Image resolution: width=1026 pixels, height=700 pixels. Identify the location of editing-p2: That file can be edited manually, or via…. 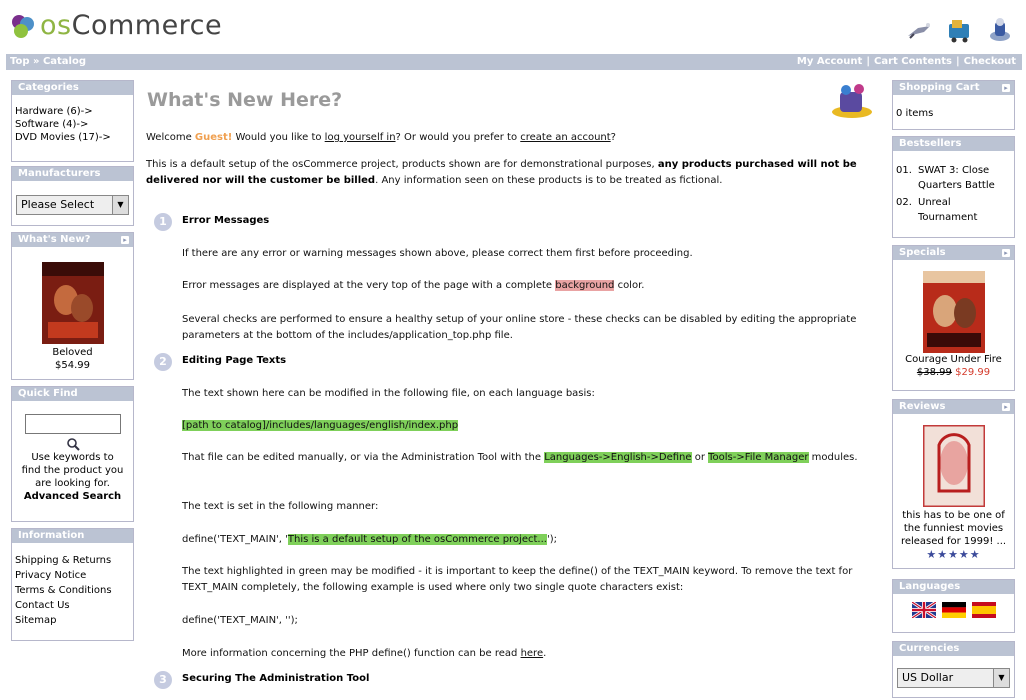
(520, 457).